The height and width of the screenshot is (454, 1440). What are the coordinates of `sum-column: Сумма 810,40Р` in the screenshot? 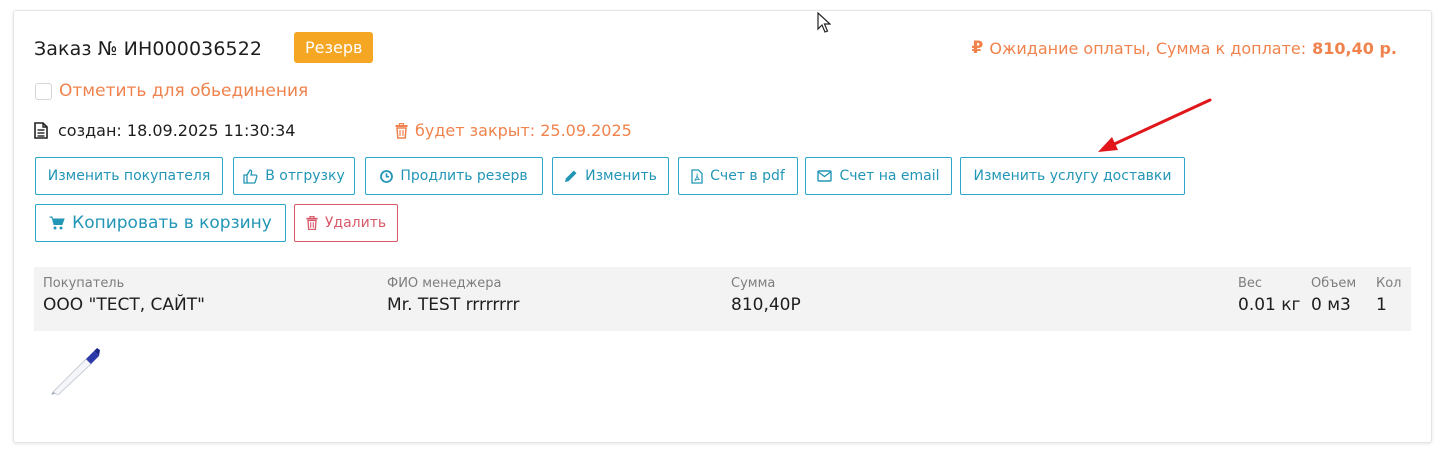 It's located at (766, 295).